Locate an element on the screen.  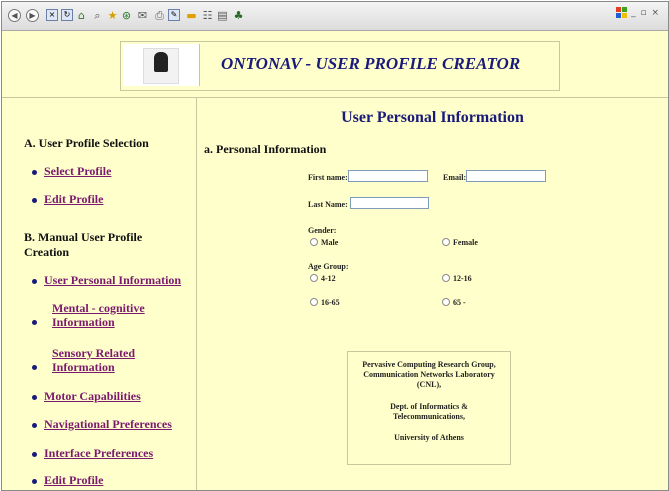
forward-icon: ▶ is located at coordinates (32, 15).